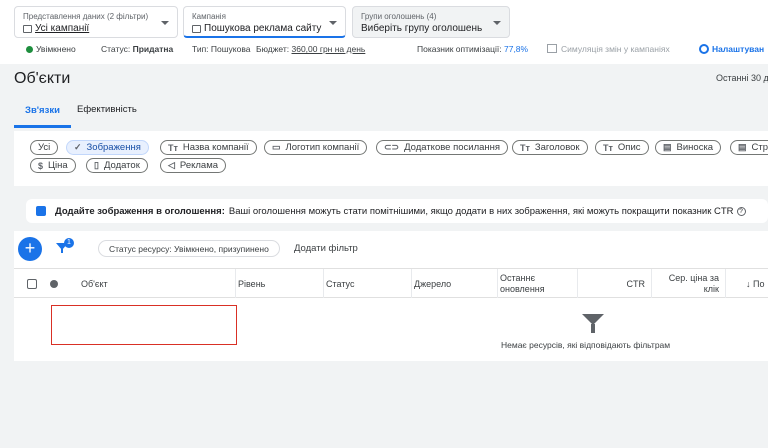  What do you see at coordinates (704, 49) in the screenshot?
I see `gear-icon` at bounding box center [704, 49].